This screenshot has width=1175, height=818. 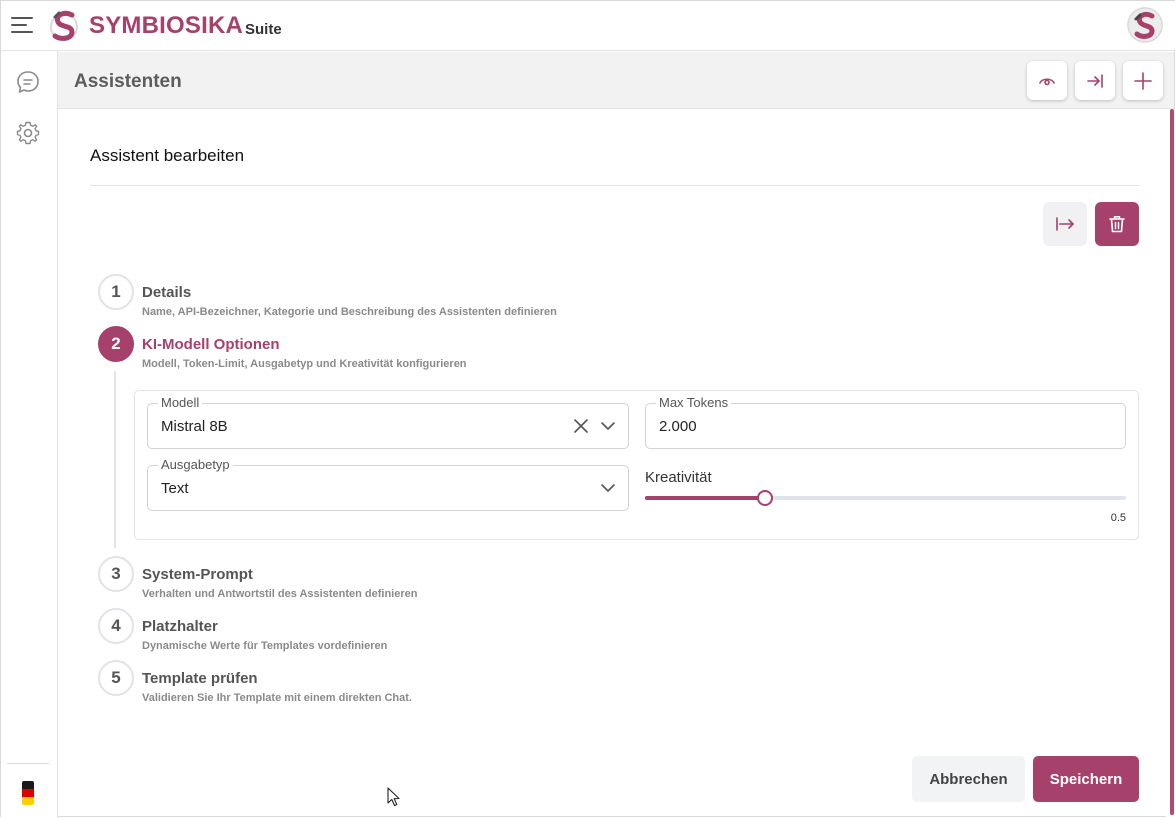 I want to click on menu-icon, so click(x=23, y=24).